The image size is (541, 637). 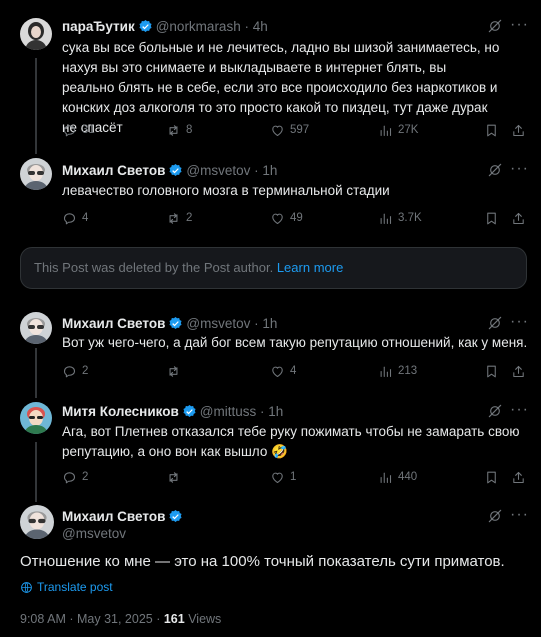 I want to click on like-count: 49, so click(x=296, y=218).